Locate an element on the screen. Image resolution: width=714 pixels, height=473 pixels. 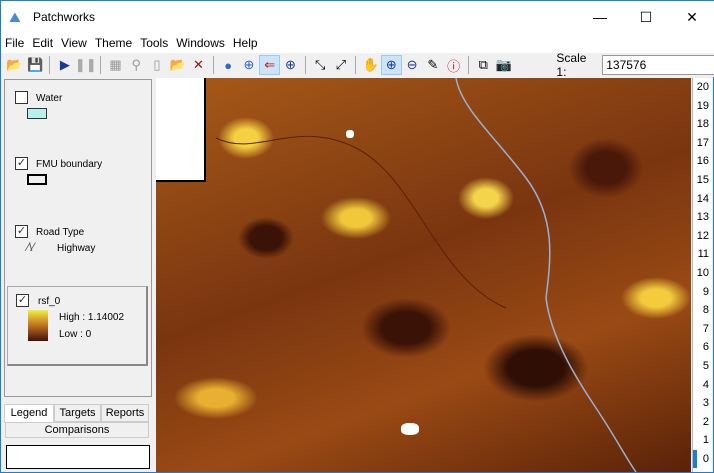
water-swatch is located at coordinates (37, 113).